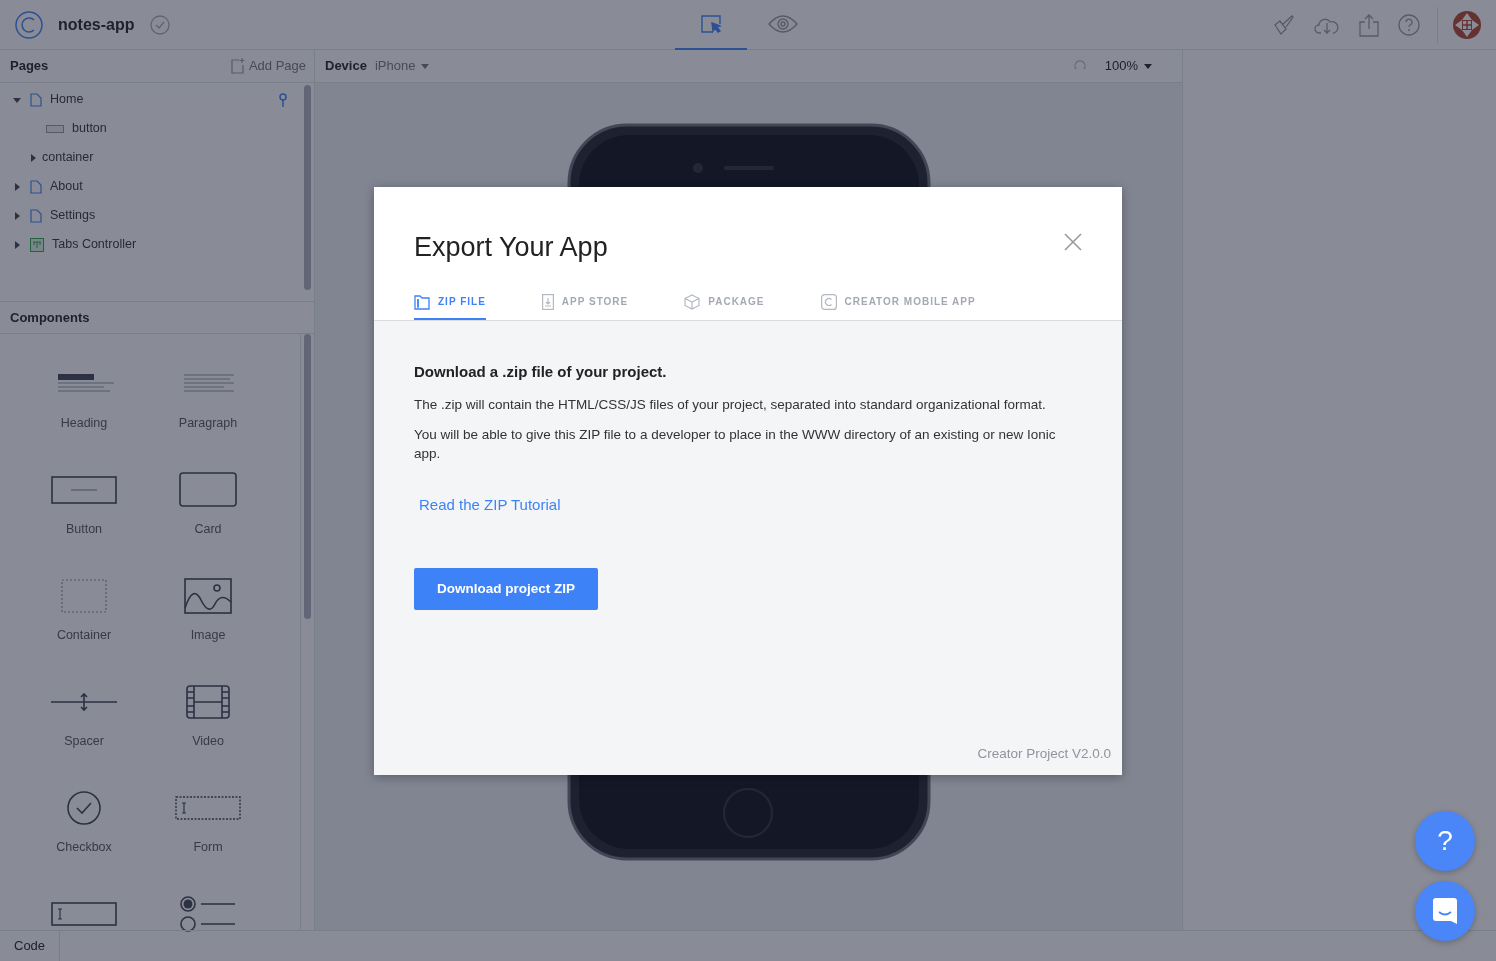 This screenshot has height=961, width=1496. I want to click on tree-item: container, so click(150, 157).